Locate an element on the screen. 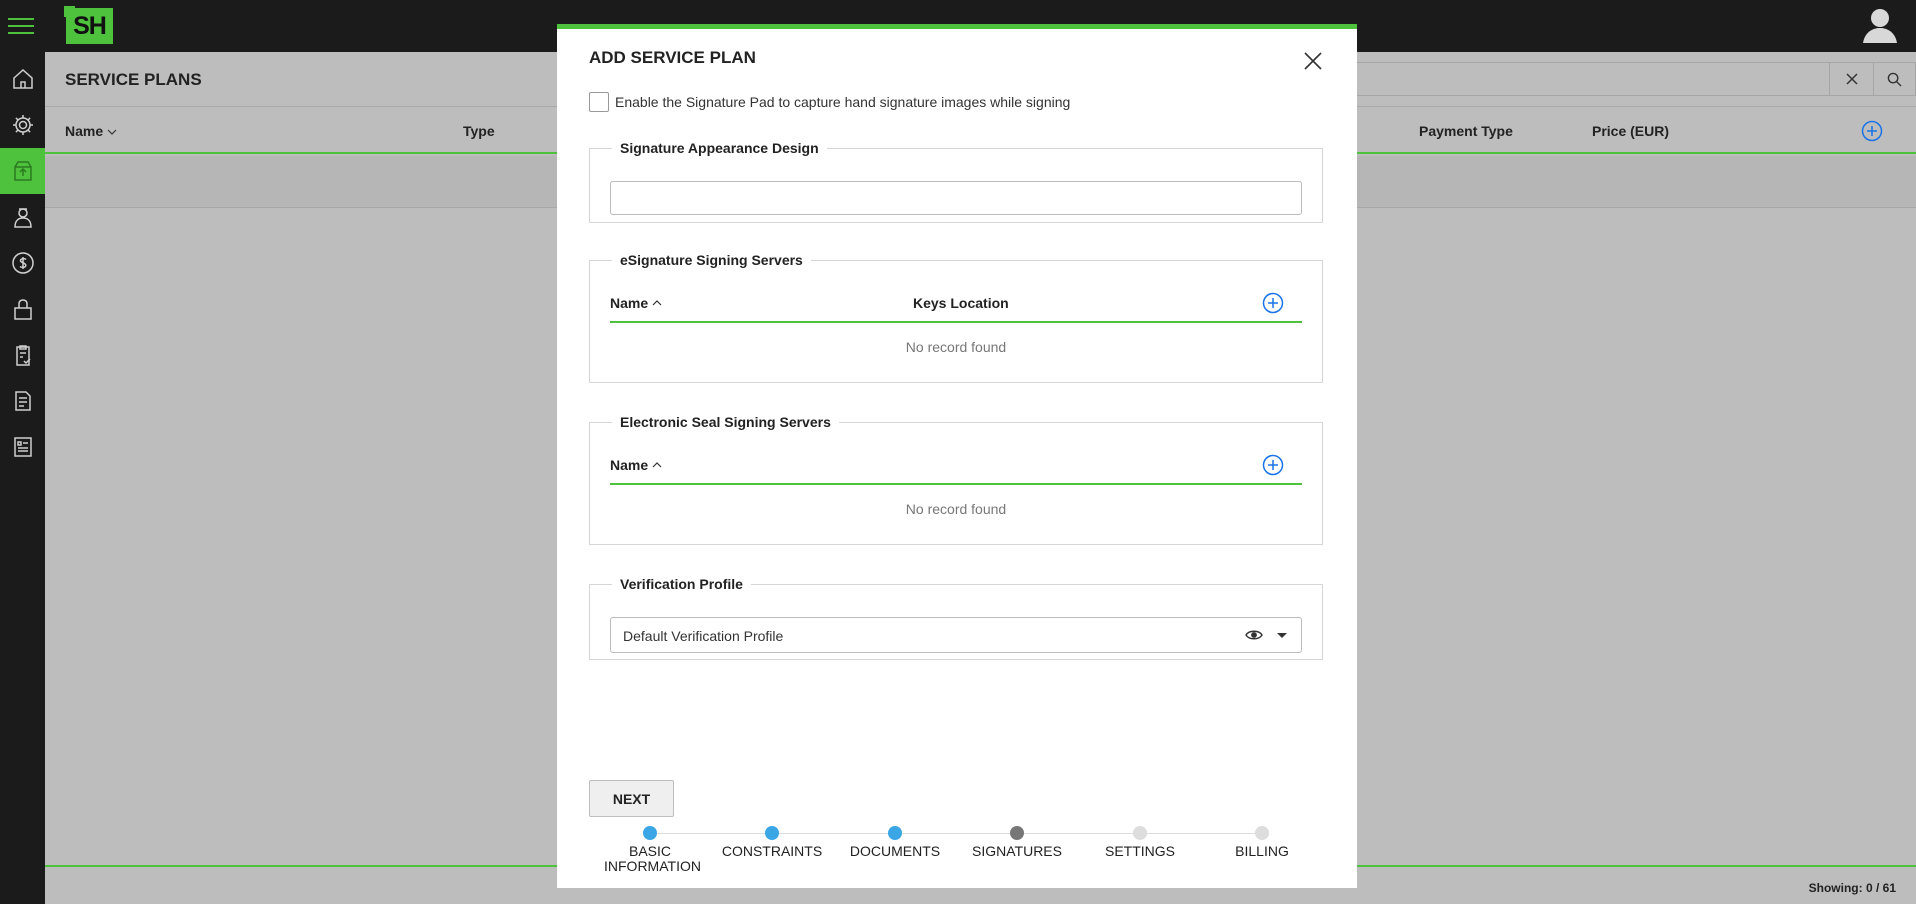  step-label: DOCUMENTS is located at coordinates (895, 851).